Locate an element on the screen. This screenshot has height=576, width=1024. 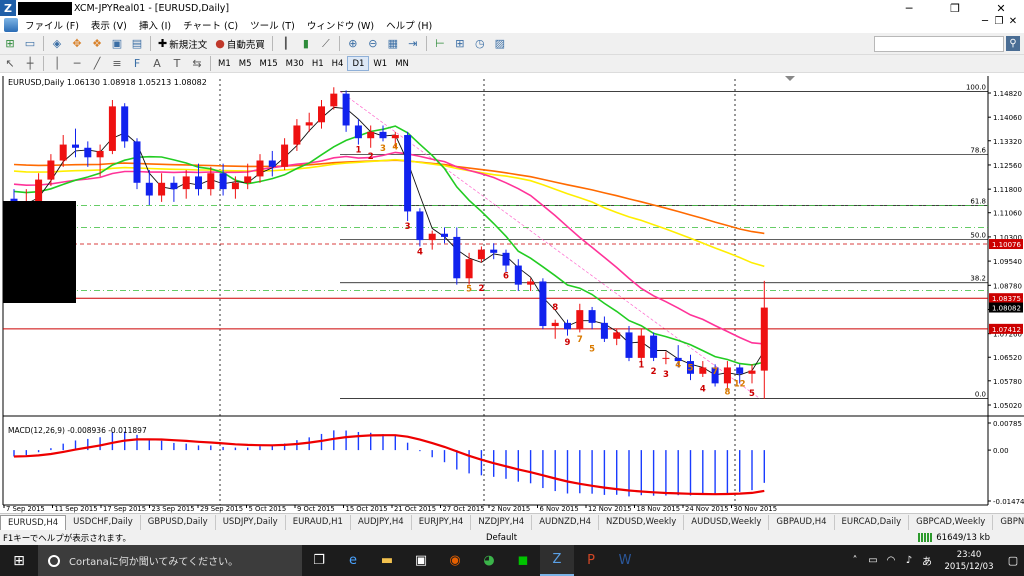
price-axis-label: 1.05020 is located at coordinates (1007, 406).